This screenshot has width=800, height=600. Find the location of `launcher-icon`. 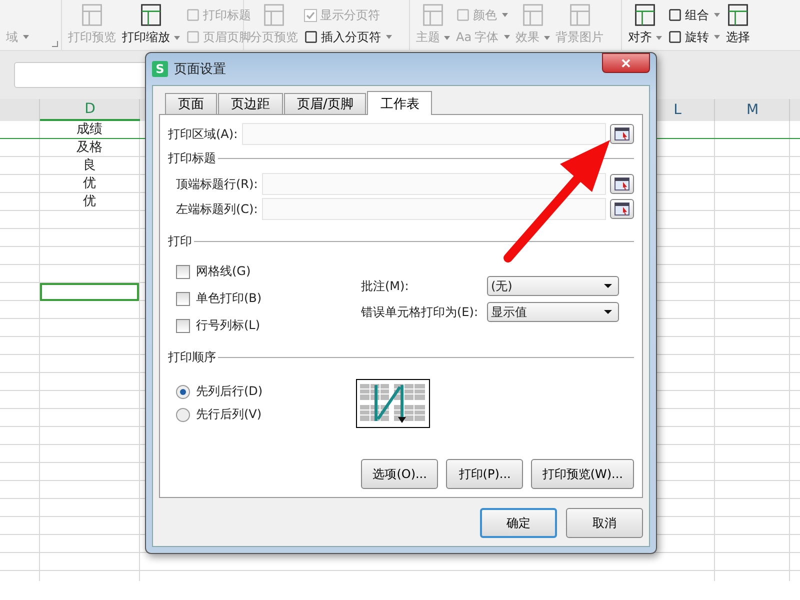

launcher-icon is located at coordinates (55, 44).